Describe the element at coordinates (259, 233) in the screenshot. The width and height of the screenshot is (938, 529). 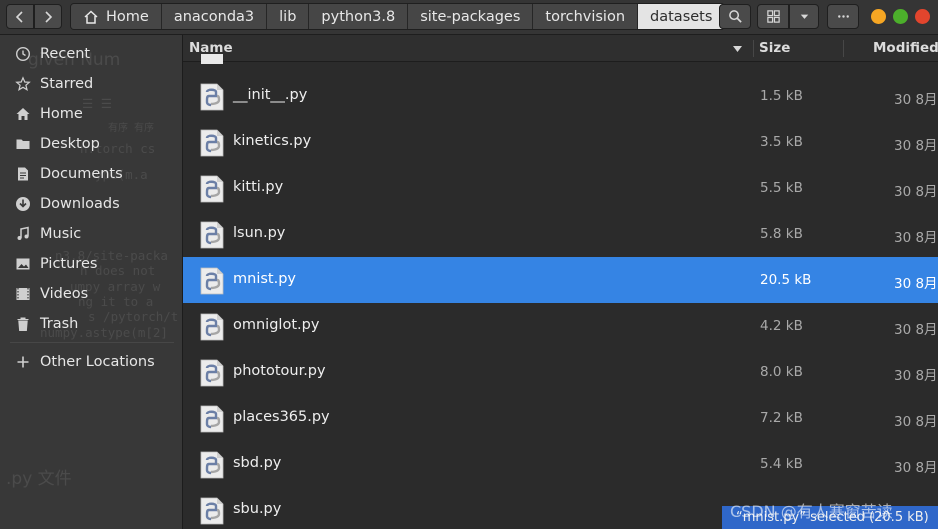
I see `file-name: lsun.py` at that location.